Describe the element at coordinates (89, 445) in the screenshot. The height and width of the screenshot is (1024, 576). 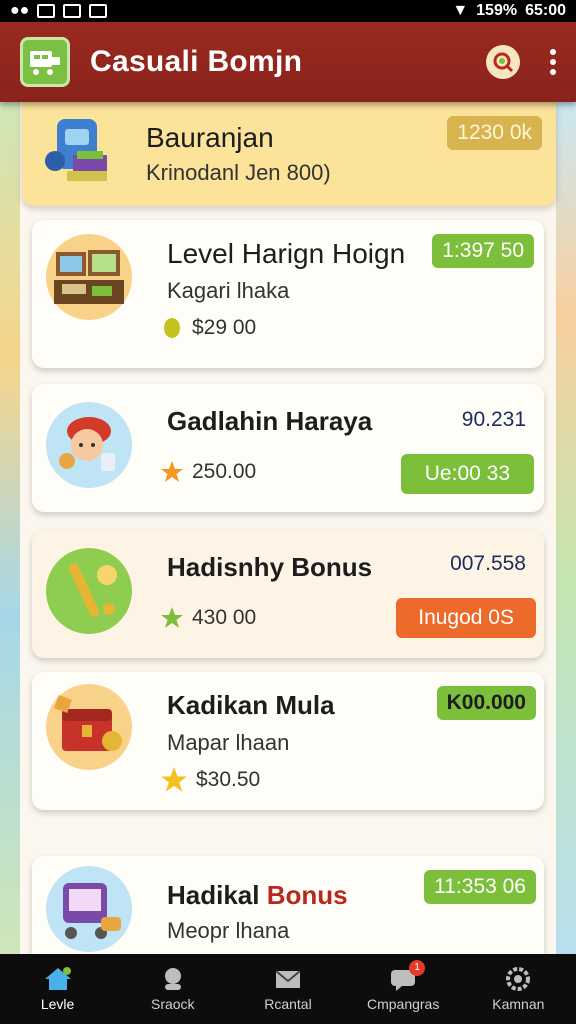
I see `character-avatar-icon` at that location.